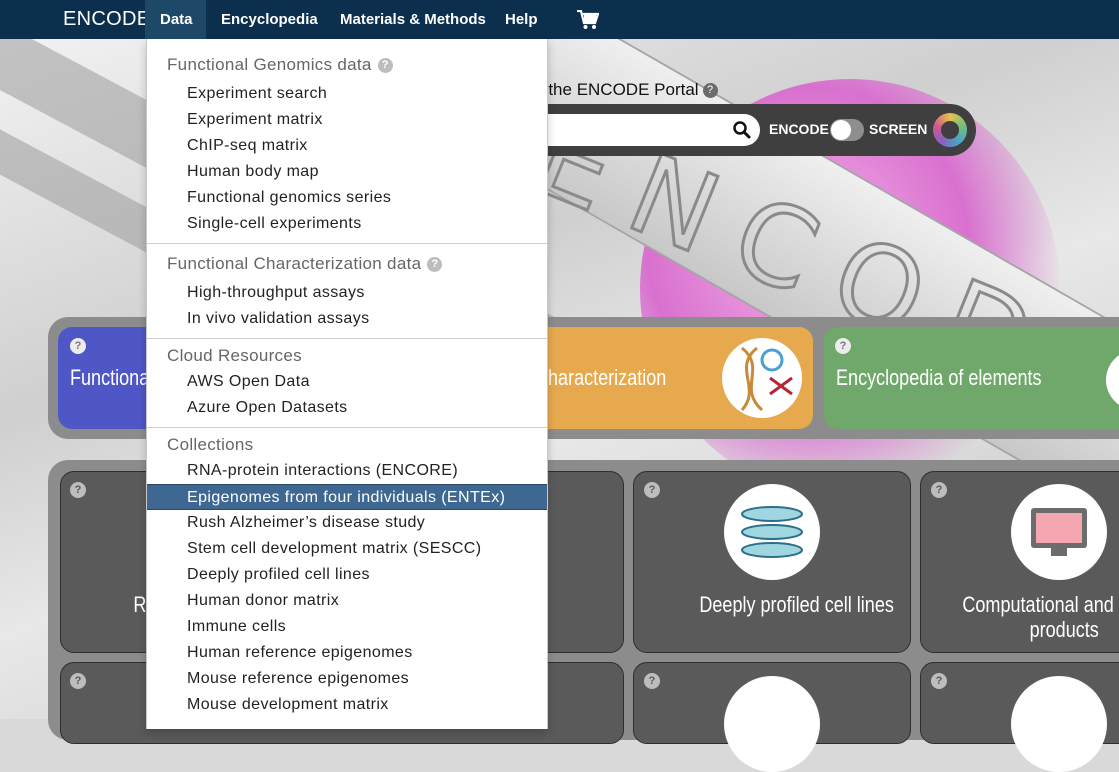 This screenshot has width=1119, height=772. What do you see at coordinates (347, 319) in the screenshot?
I see `menu-item-in-vivo-validation-assays: In vivo validation assays` at bounding box center [347, 319].